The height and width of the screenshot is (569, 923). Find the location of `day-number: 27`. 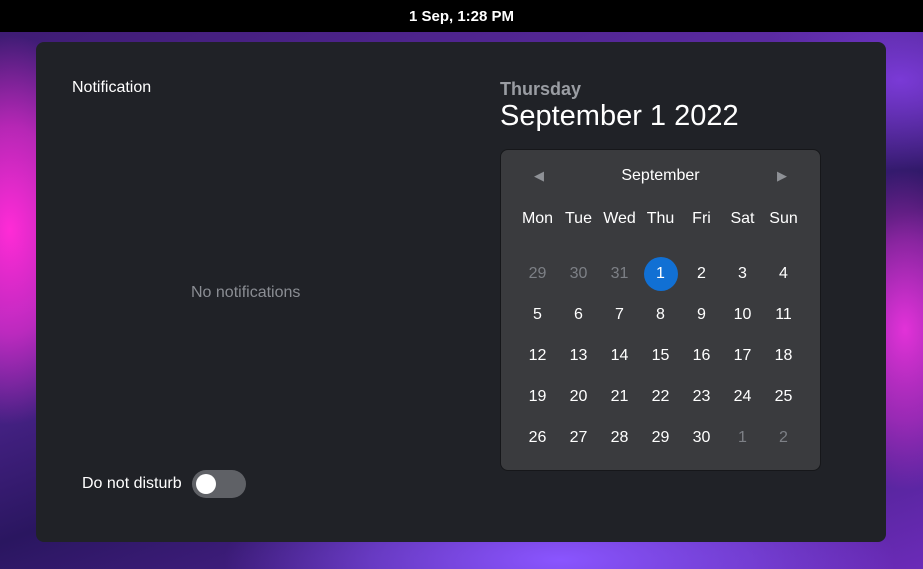

day-number: 27 is located at coordinates (578, 437).